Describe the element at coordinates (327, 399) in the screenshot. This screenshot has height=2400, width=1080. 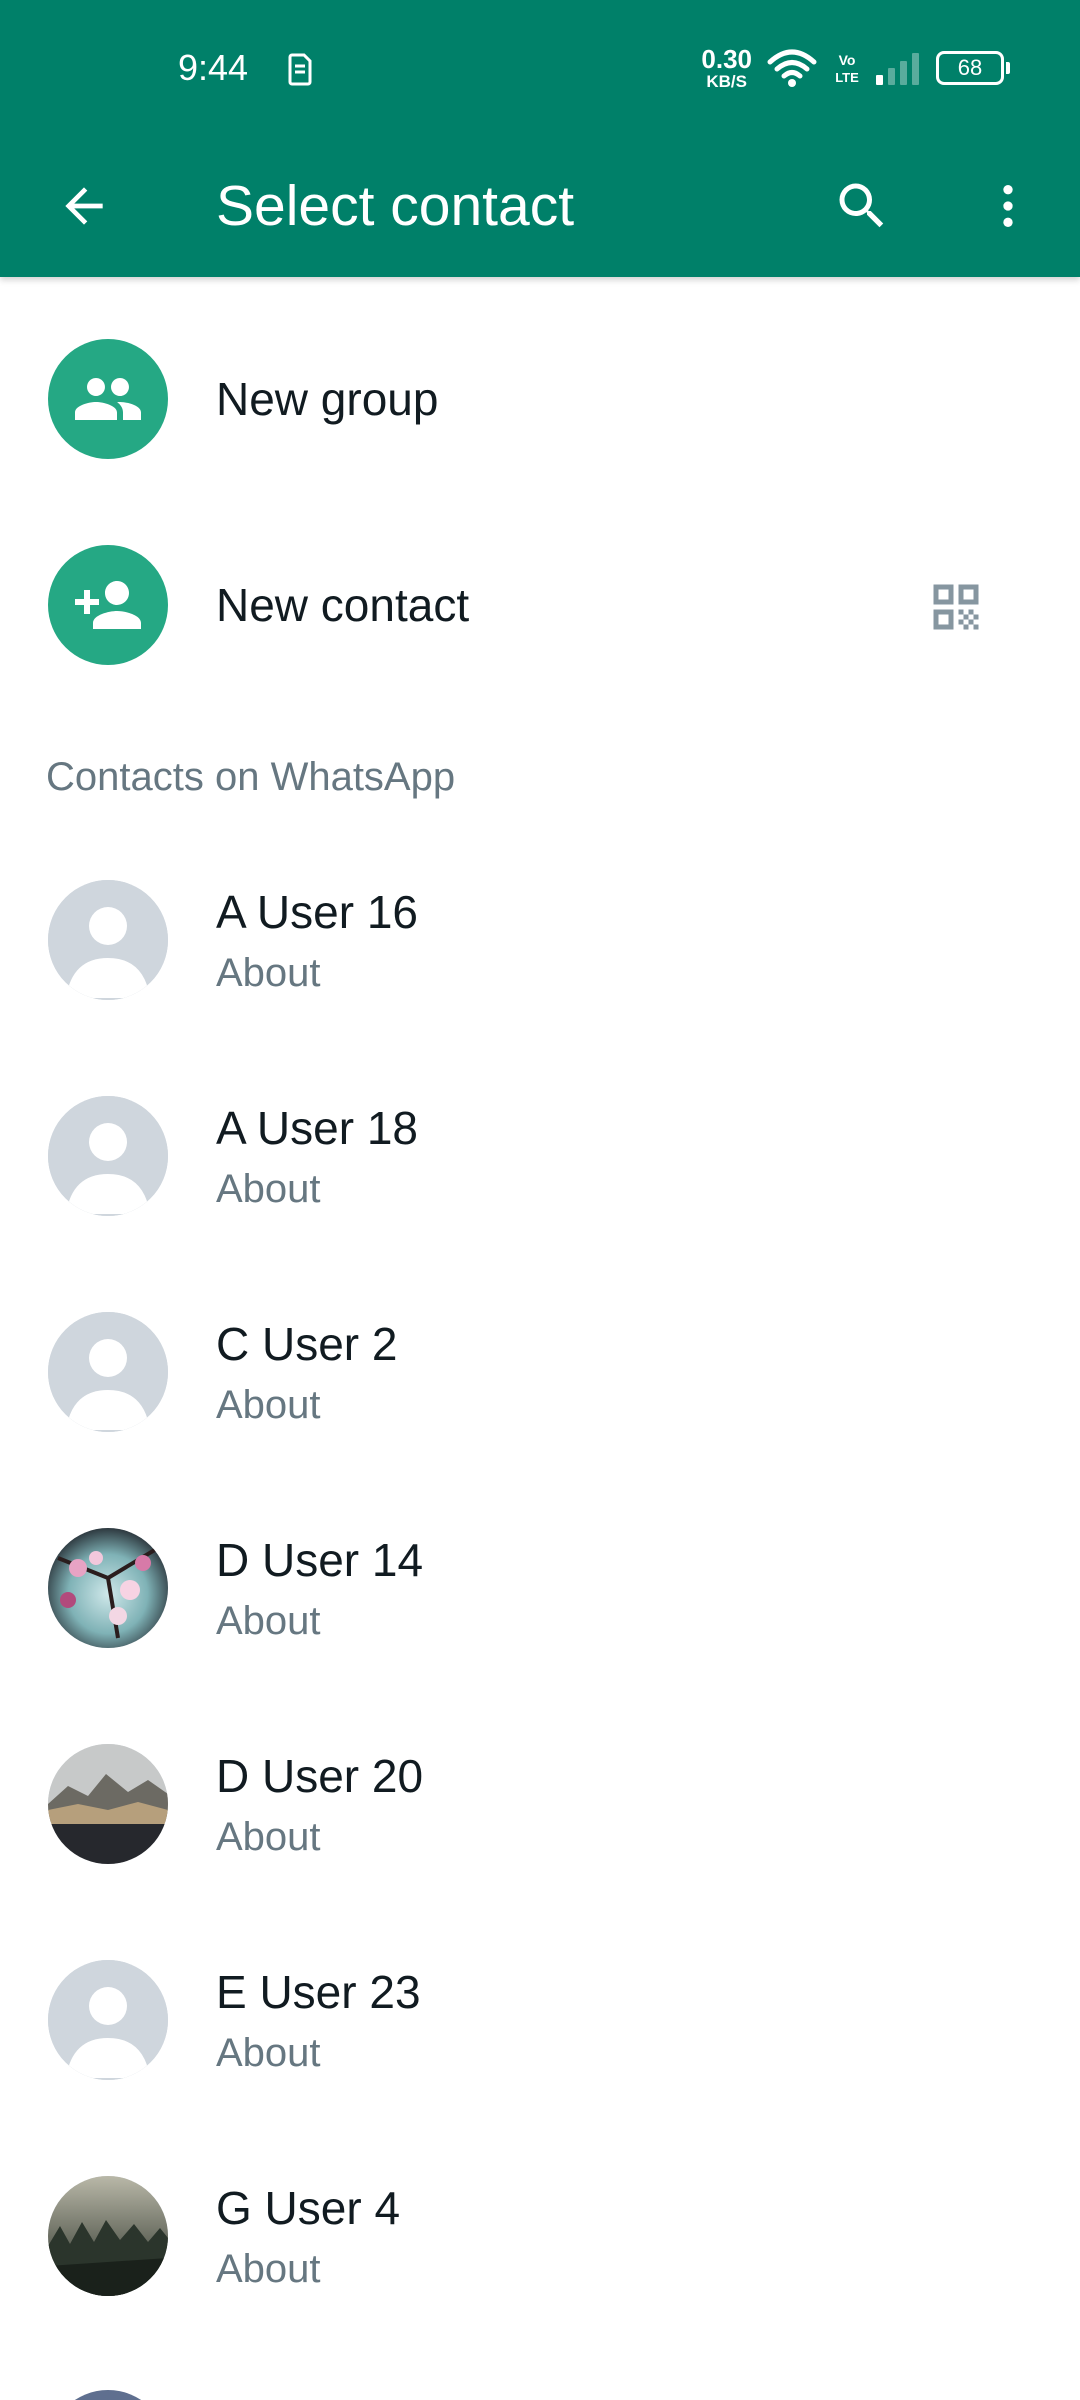
I see `new-group-label: New group` at that location.